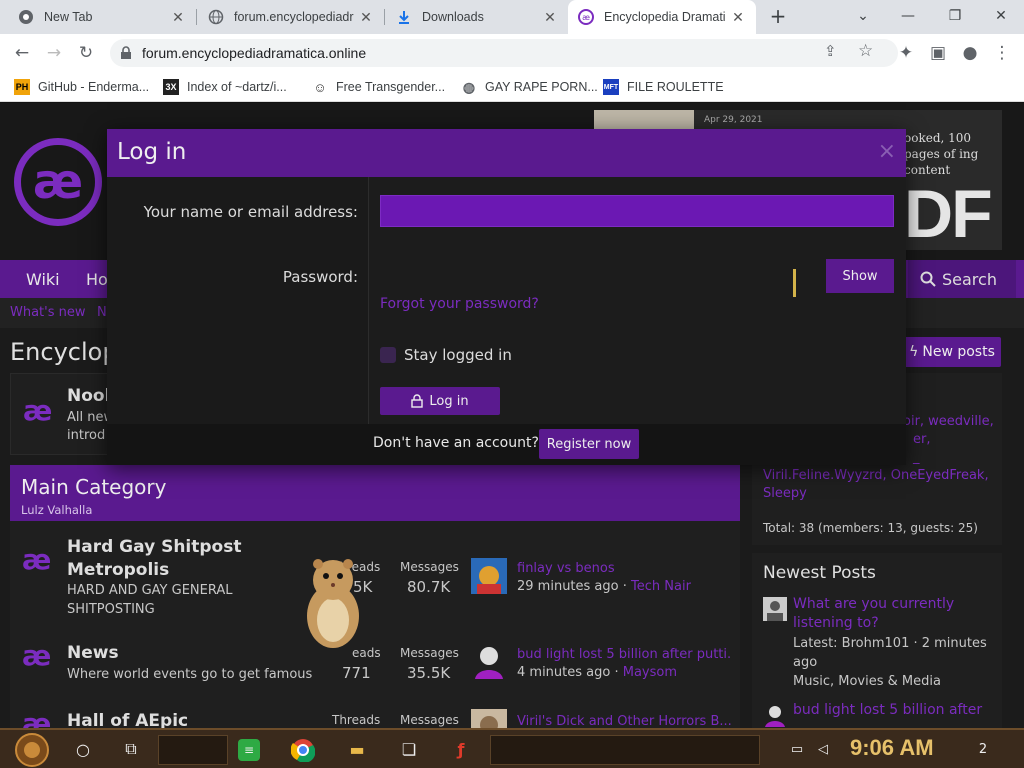 This screenshot has width=1024, height=768. I want to click on notification-count: 2, so click(983, 749).